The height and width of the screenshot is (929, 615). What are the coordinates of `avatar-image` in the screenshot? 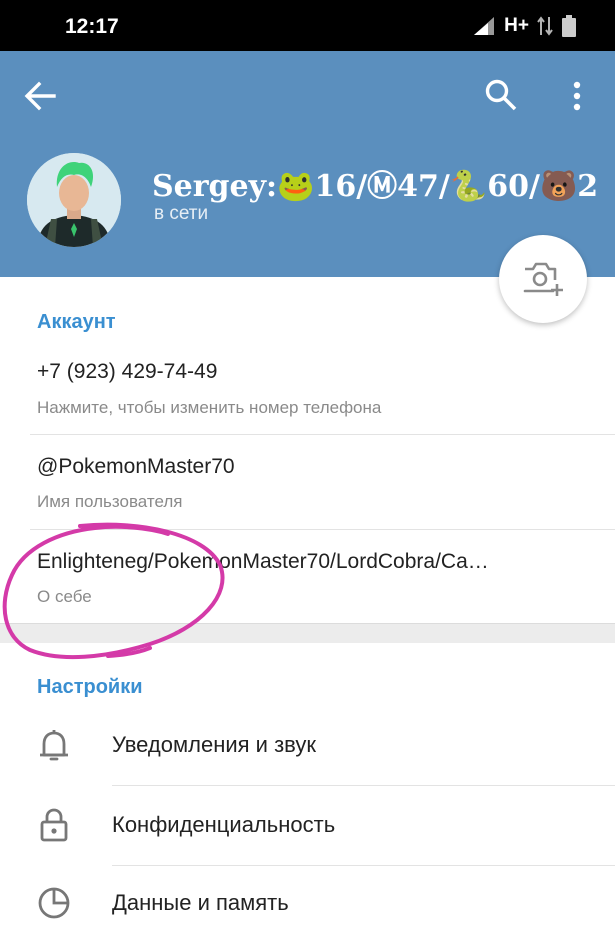 It's located at (74, 200).